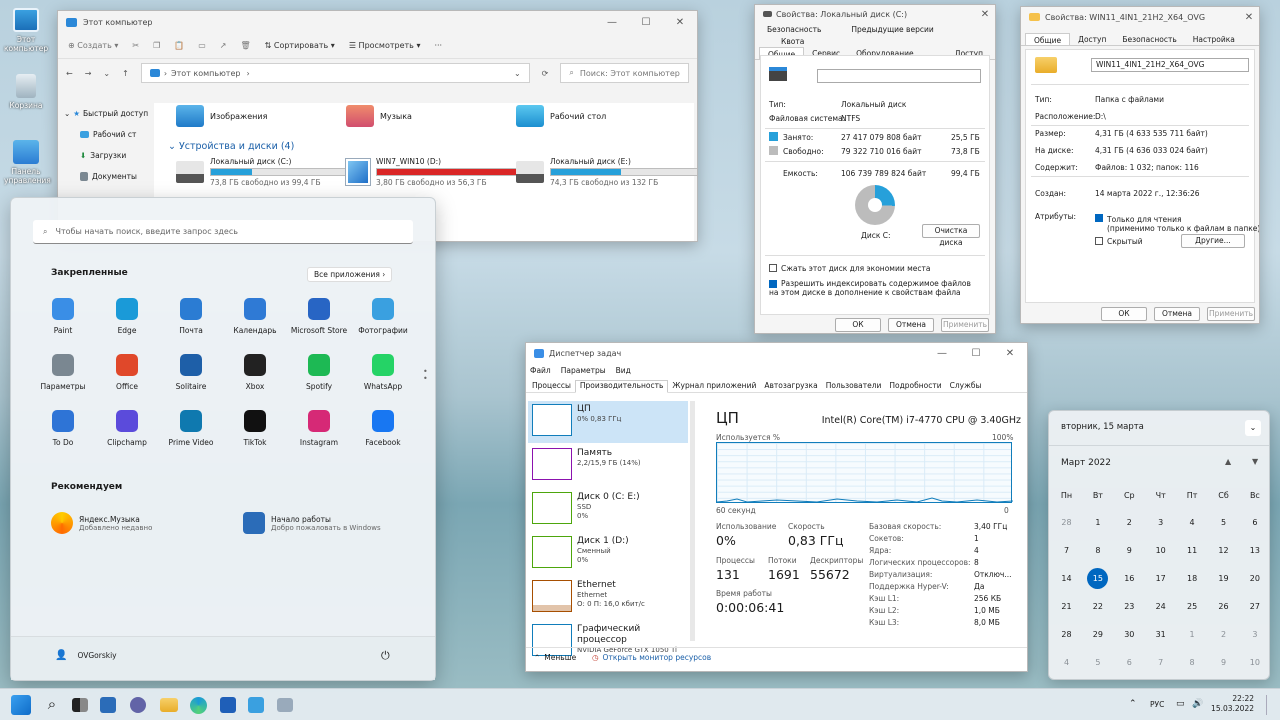 The width and height of the screenshot is (1280, 720). What do you see at coordinates (104, 134) in the screenshot?
I see `nav-desktop: Рабочий ст` at bounding box center [104, 134].